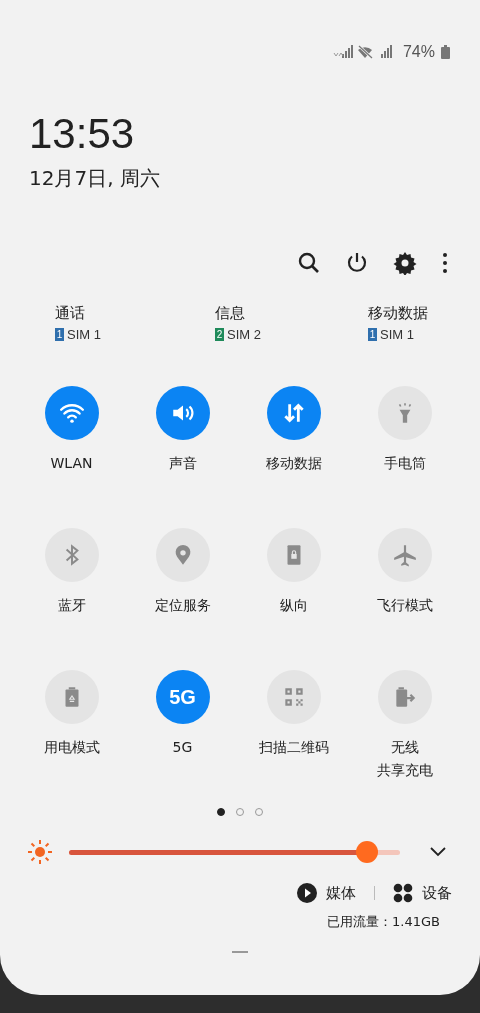 This screenshot has width=480, height=1013. I want to click on tile-label: 飞行模式, so click(404, 605).